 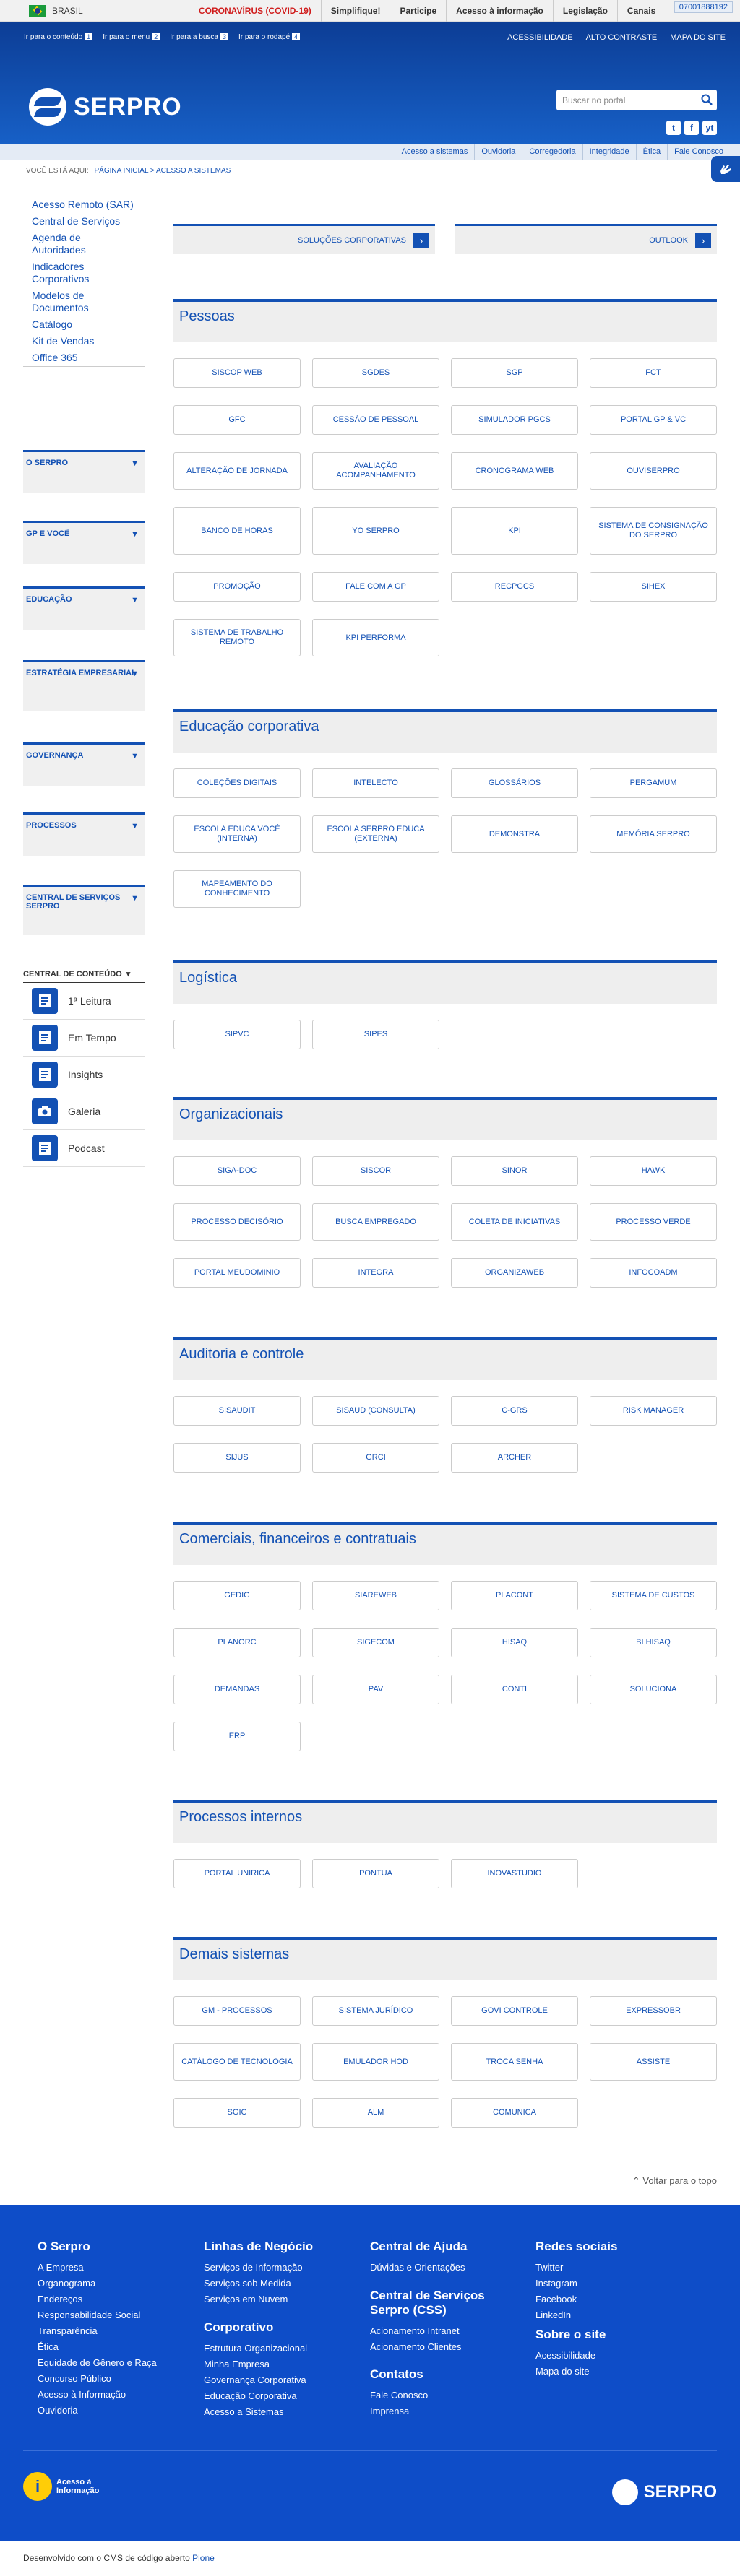 I want to click on system-link-button: BANCO DE HORAS, so click(x=237, y=531).